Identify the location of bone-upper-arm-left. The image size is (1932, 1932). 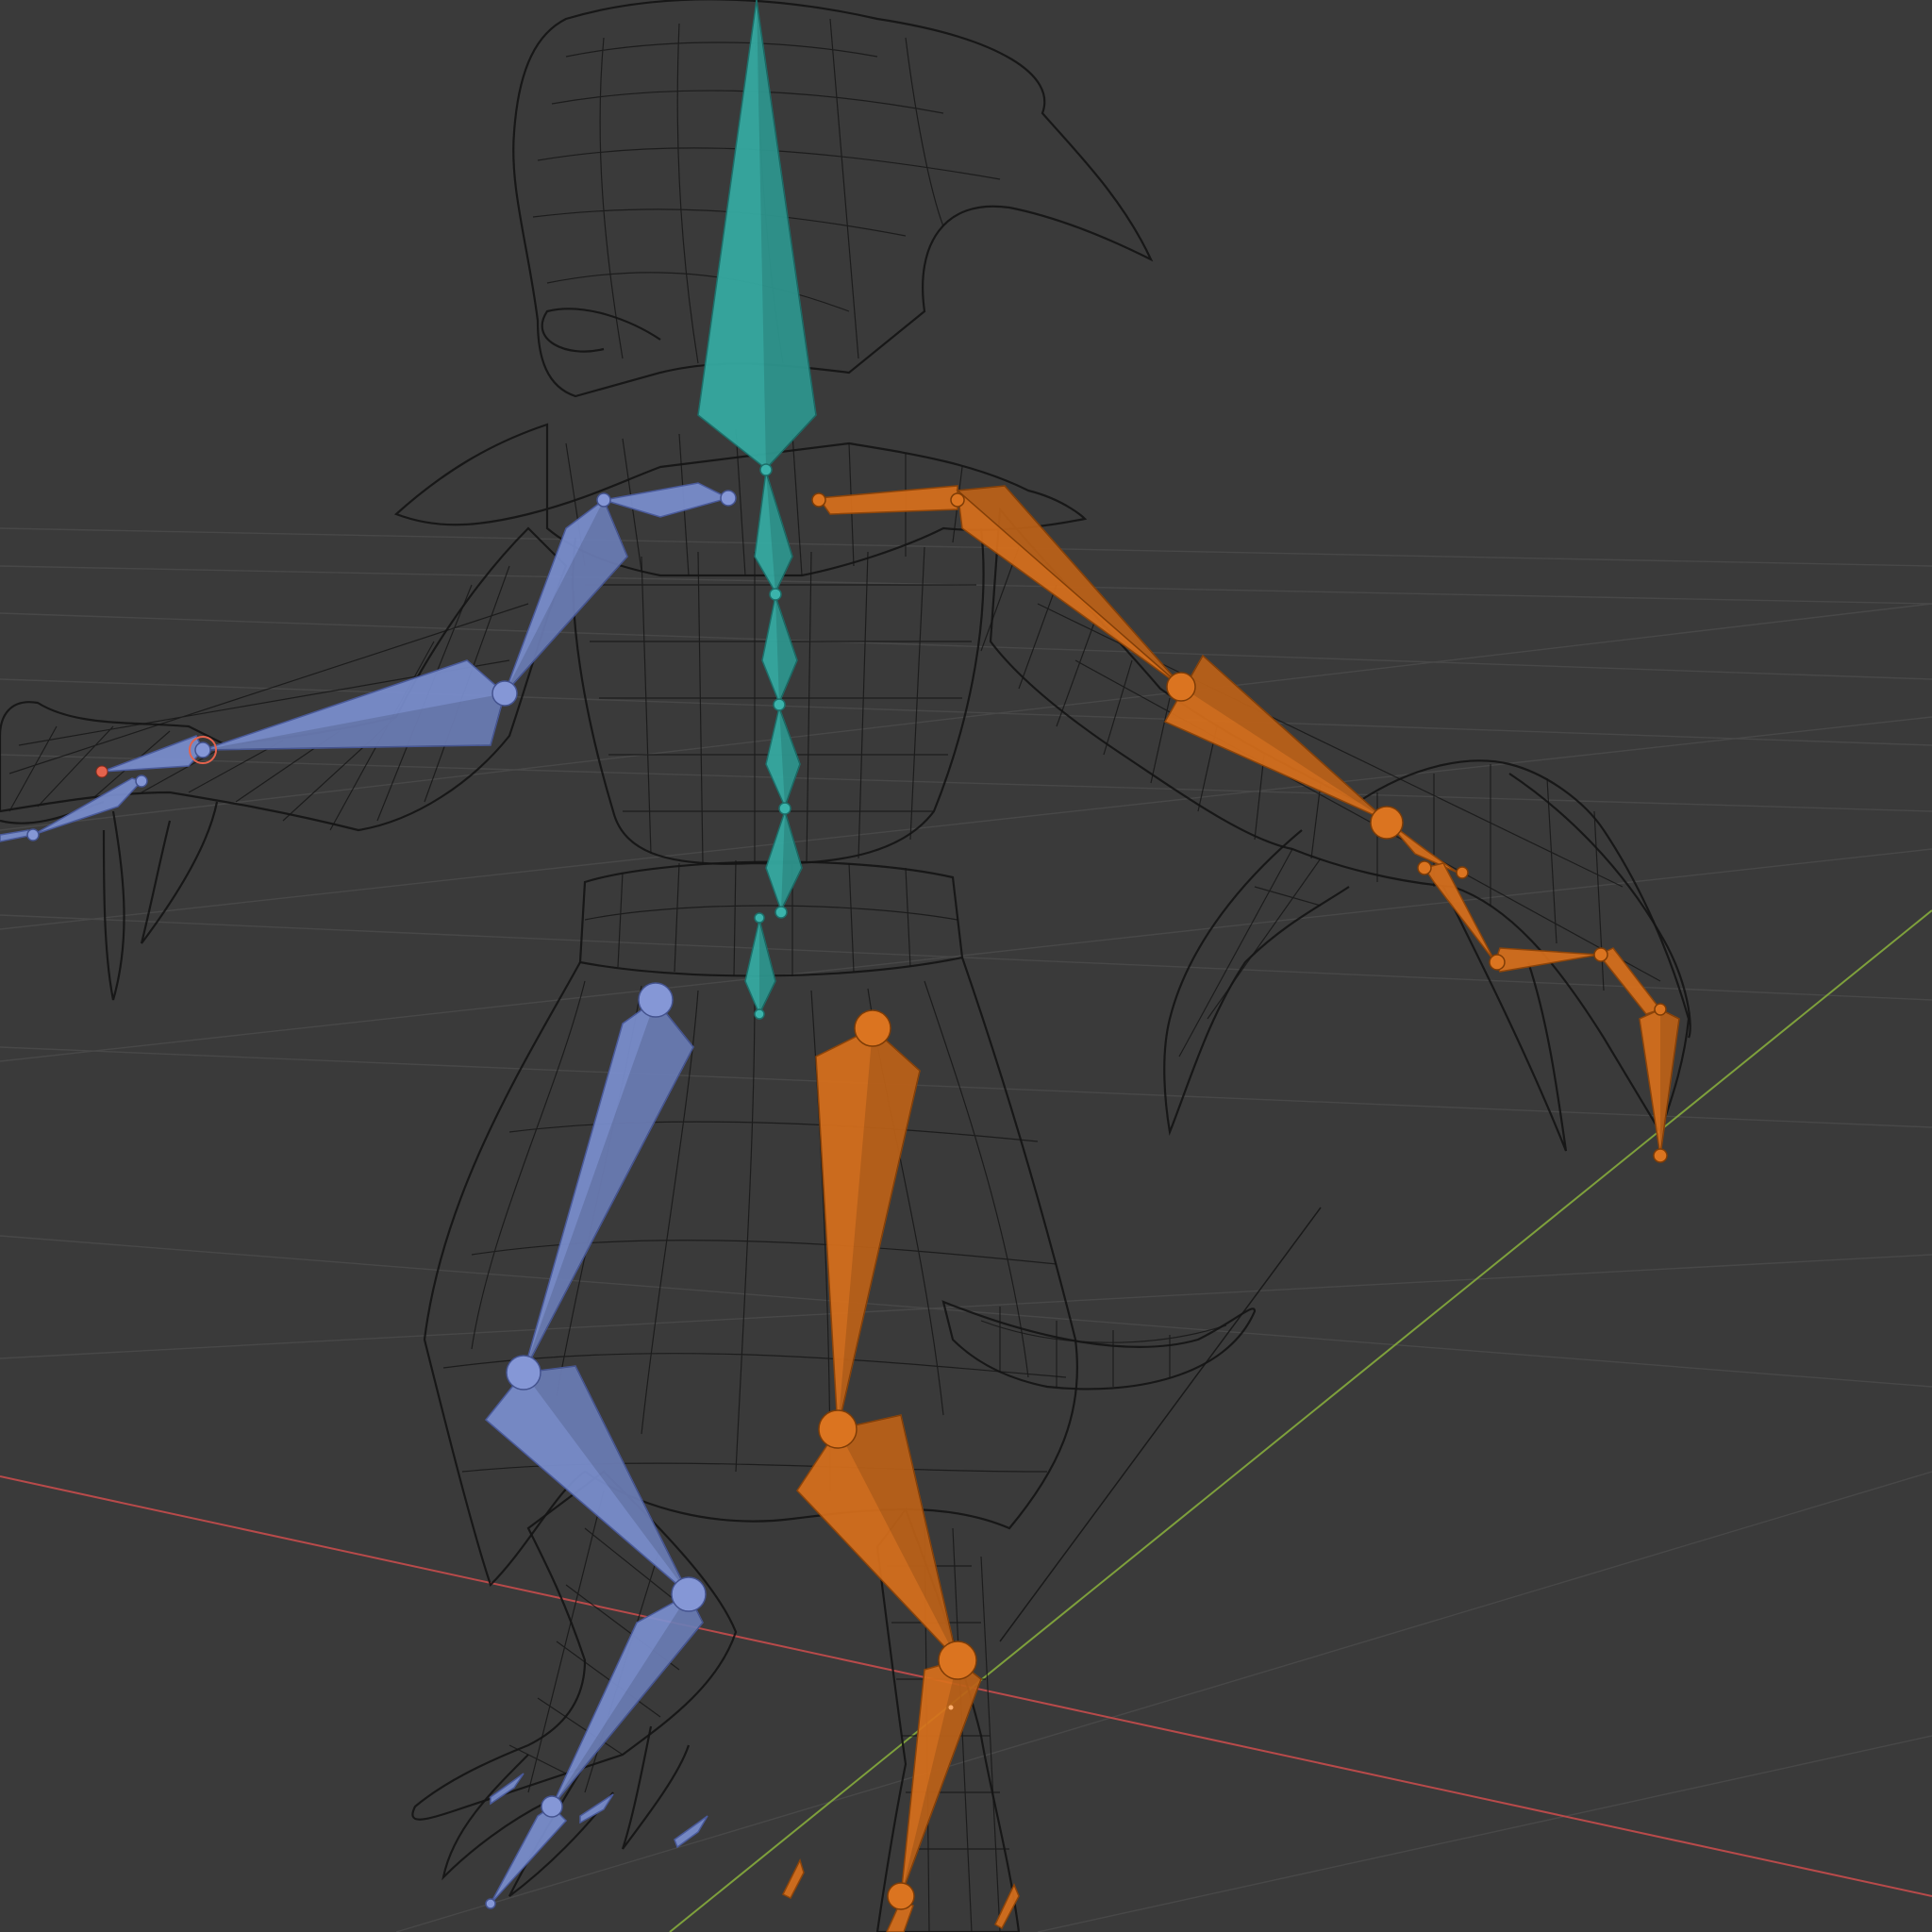
(566, 596).